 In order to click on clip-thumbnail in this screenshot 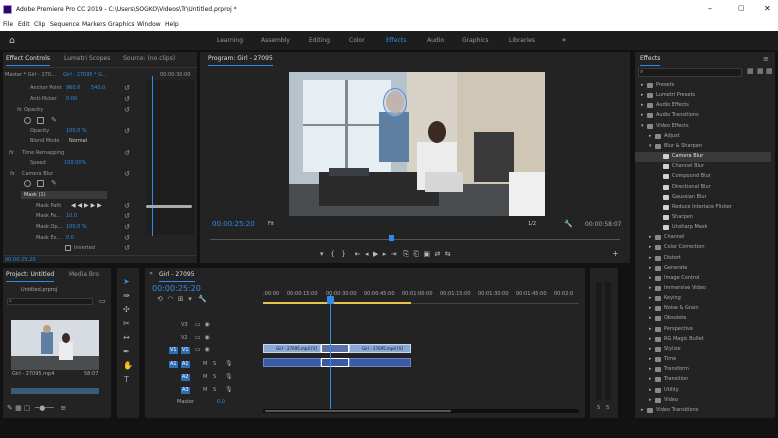, I will do `click(55, 345)`.